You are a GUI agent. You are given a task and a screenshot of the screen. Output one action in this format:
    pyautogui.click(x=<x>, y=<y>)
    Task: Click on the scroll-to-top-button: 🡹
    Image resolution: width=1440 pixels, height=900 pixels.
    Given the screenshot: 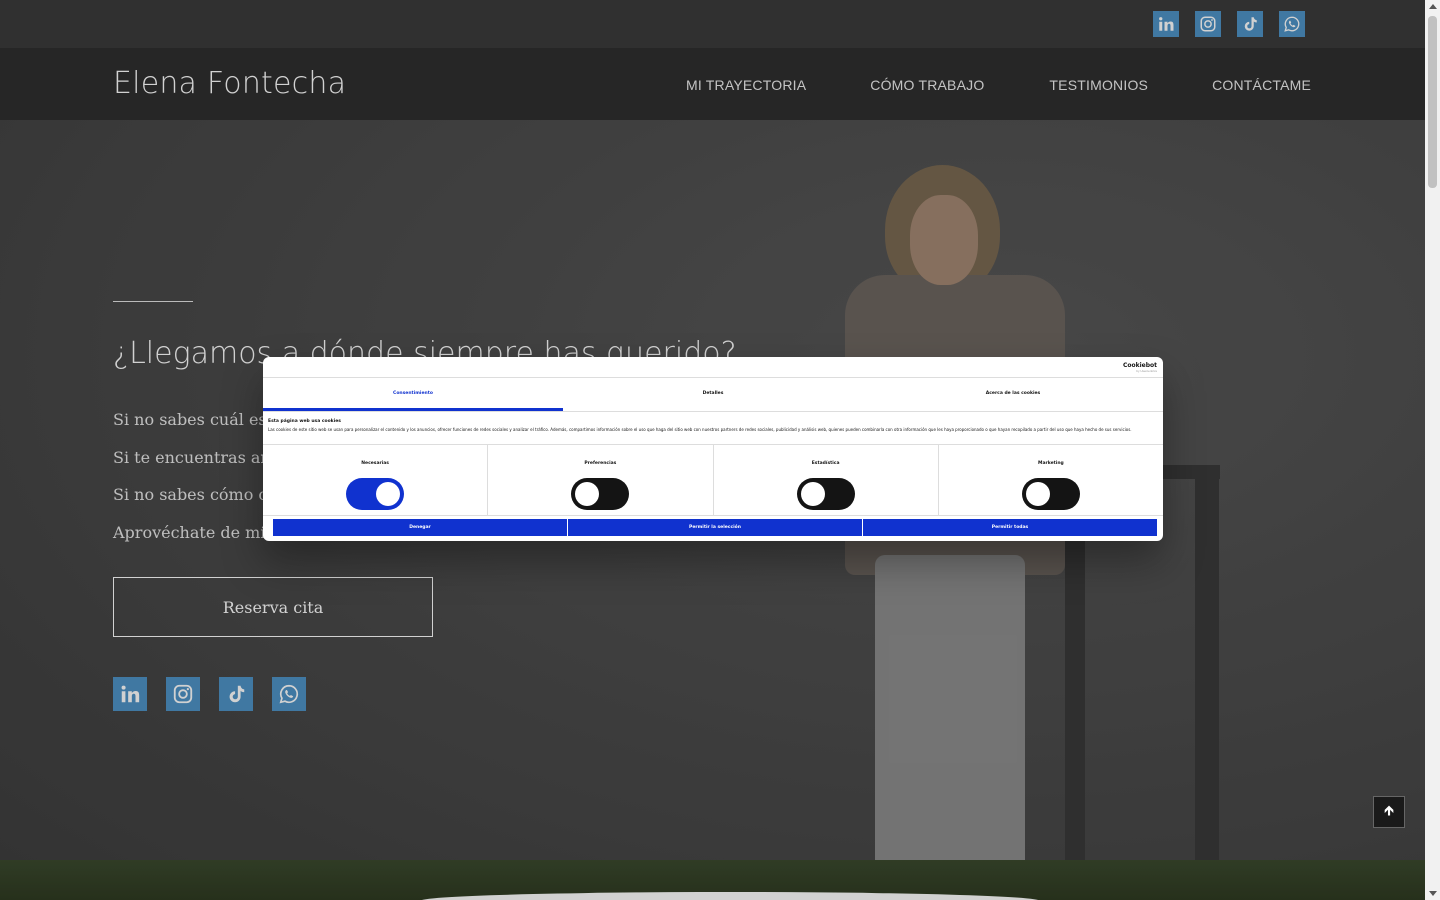 What is the action you would take?
    pyautogui.click(x=1389, y=812)
    